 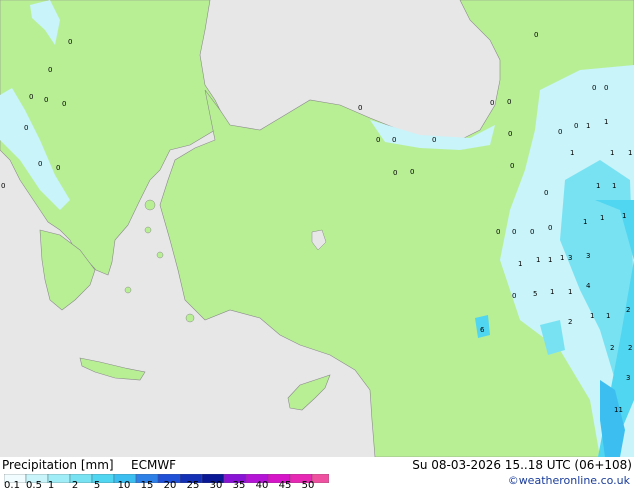 I want to click on precip-value-label: 11, so click(x=618, y=410).